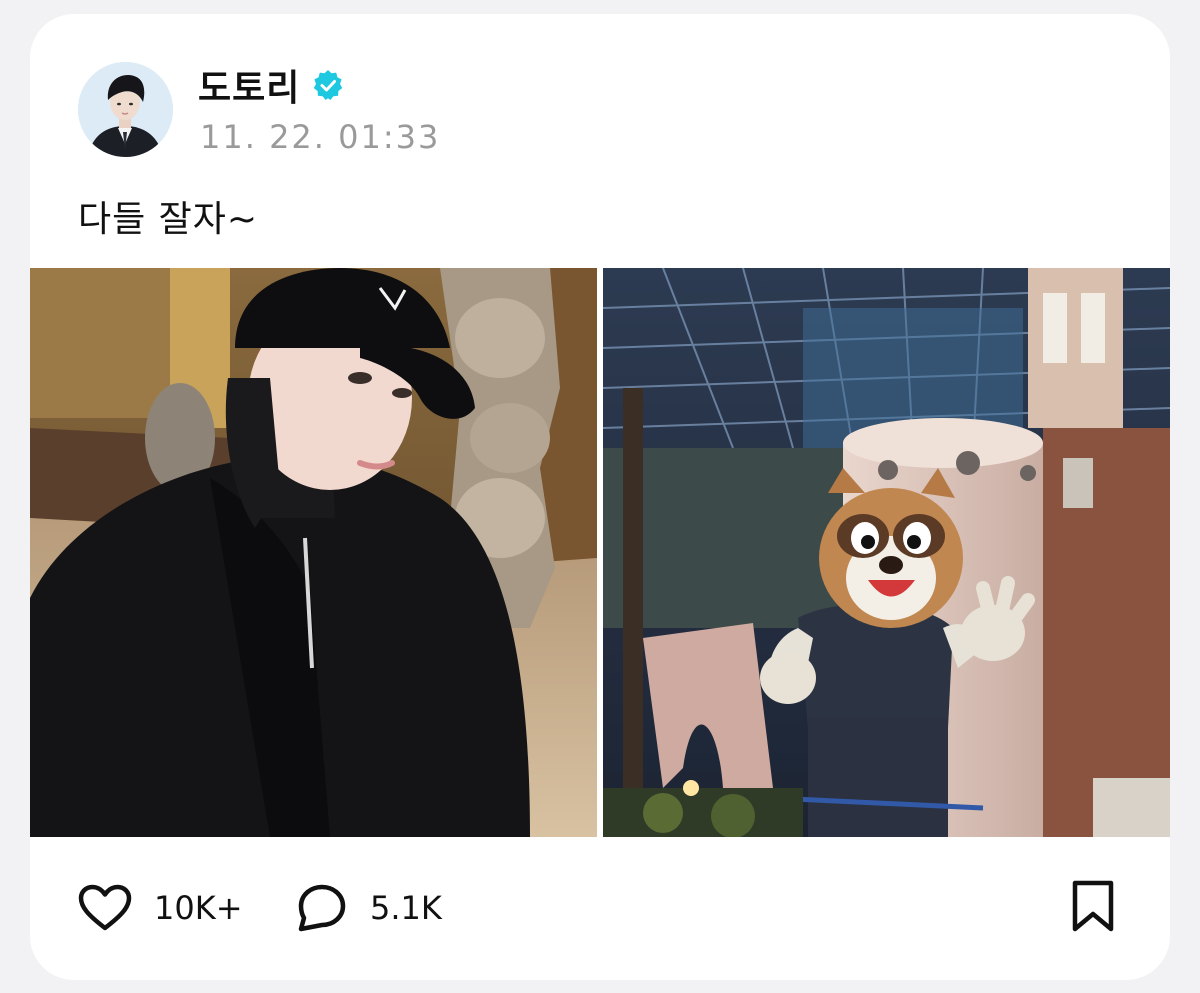 The height and width of the screenshot is (993, 1200). What do you see at coordinates (322, 908) in the screenshot?
I see `speech-bubble-icon` at bounding box center [322, 908].